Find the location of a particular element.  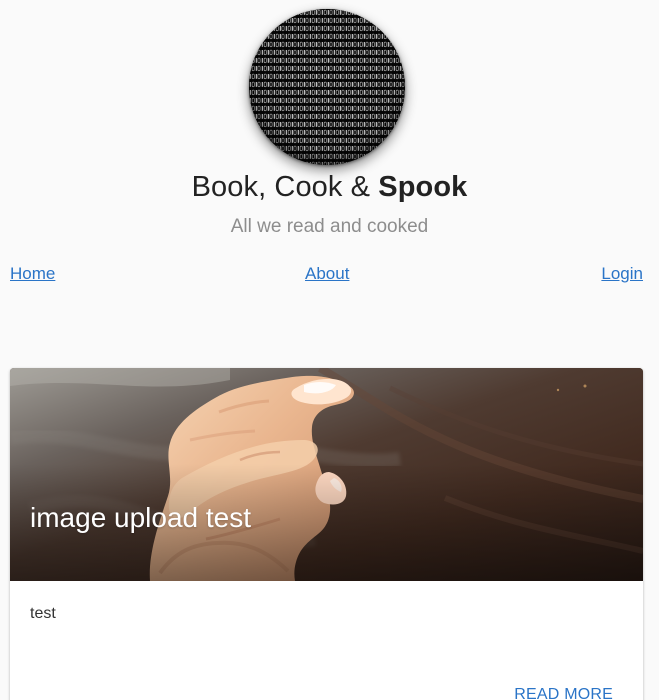

site-tagline: All we read and cooked is located at coordinates (329, 226).